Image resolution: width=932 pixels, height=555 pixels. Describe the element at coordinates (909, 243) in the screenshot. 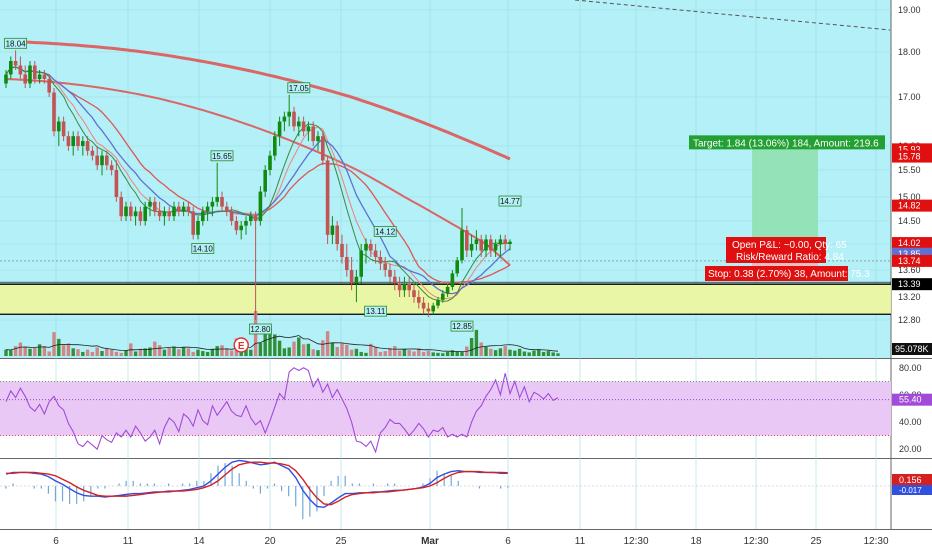

I see `price-tag-label: 14.02` at that location.